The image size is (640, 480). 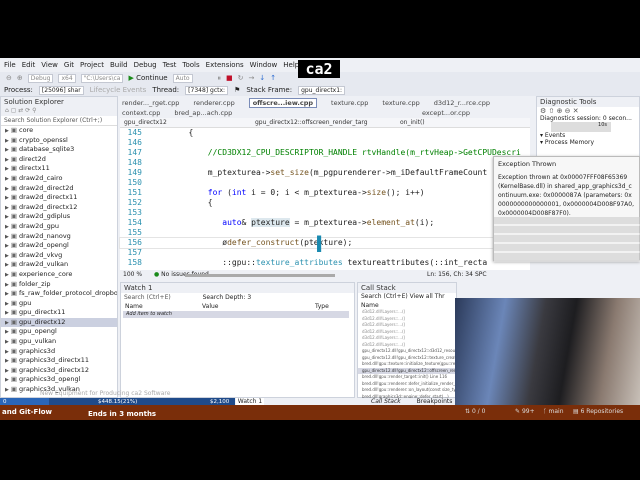 I want to click on pause-icon: ⏸, so click(x=220, y=78).